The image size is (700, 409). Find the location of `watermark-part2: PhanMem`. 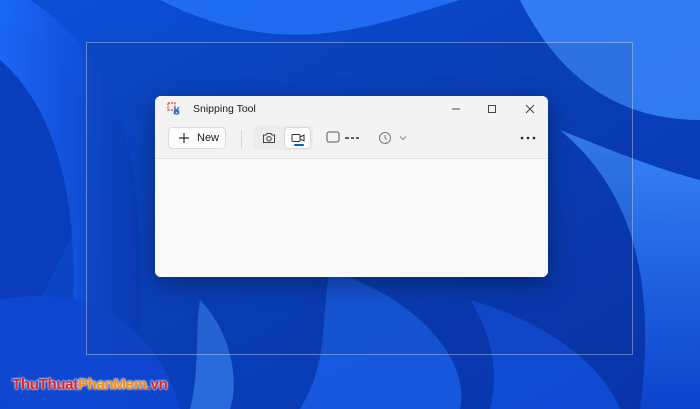

watermark-part2: PhanMem is located at coordinates (112, 384).